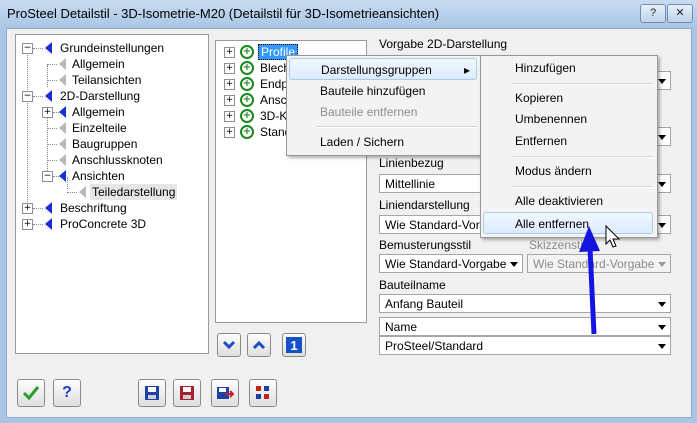 The width and height of the screenshot is (697, 423). I want to click on mouse-cursor-icon, so click(613, 236).